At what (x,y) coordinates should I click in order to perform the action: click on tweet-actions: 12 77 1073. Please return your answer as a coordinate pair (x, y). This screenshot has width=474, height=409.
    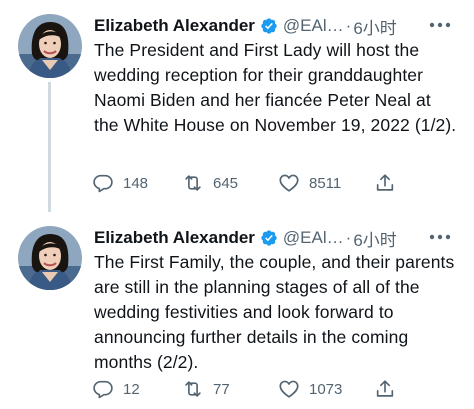
    Looking at the image, I should click on (244, 389).